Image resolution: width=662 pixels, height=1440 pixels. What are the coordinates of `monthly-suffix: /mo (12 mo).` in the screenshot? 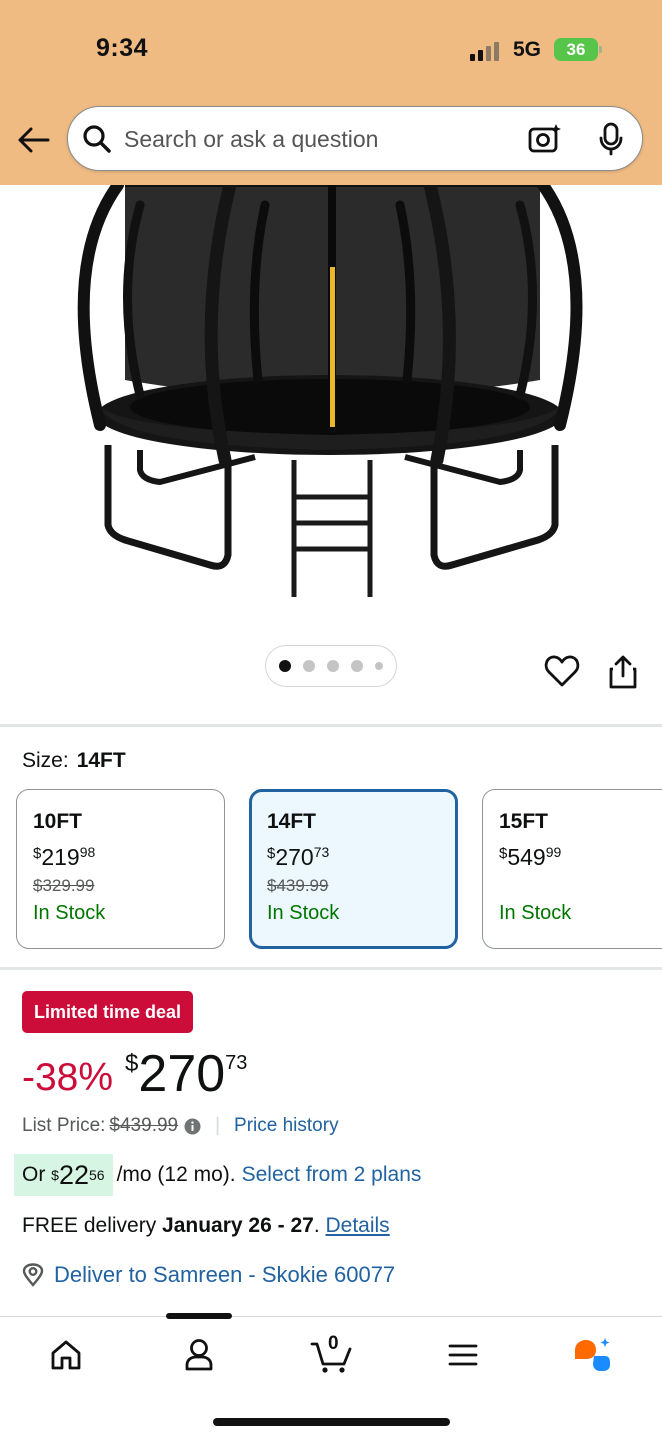 It's located at (176, 1174).